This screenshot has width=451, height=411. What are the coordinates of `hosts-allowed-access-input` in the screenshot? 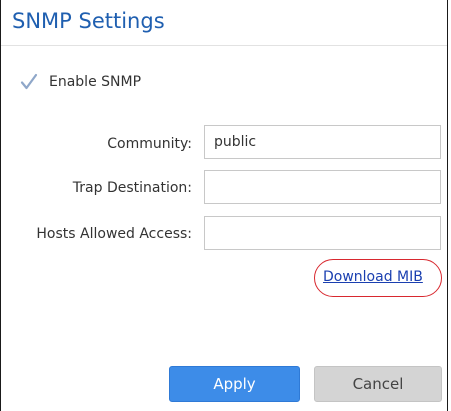 It's located at (322, 233).